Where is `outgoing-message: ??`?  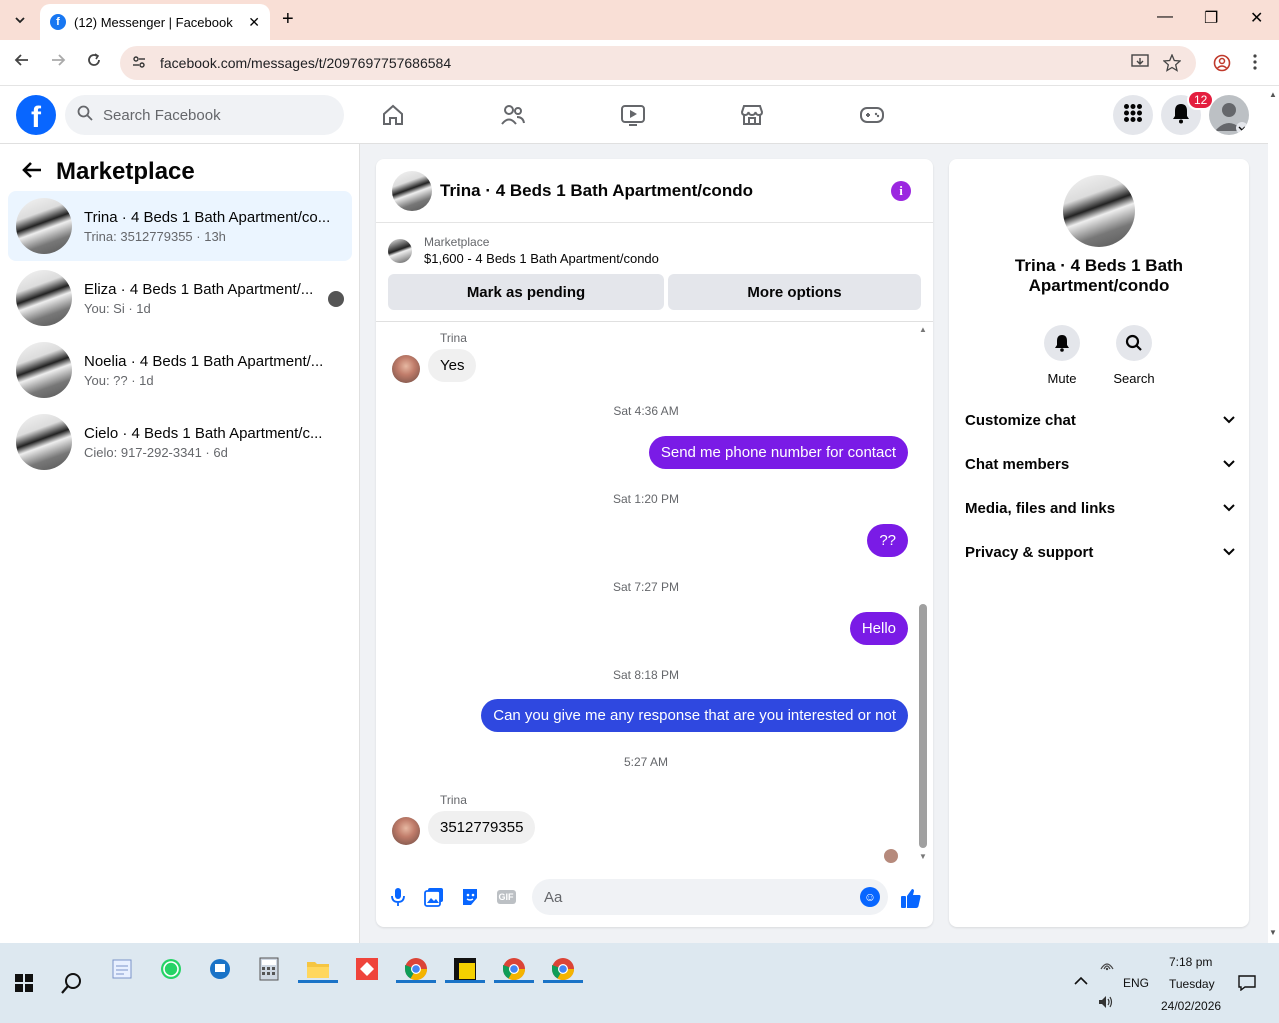
outgoing-message: ?? is located at coordinates (887, 540).